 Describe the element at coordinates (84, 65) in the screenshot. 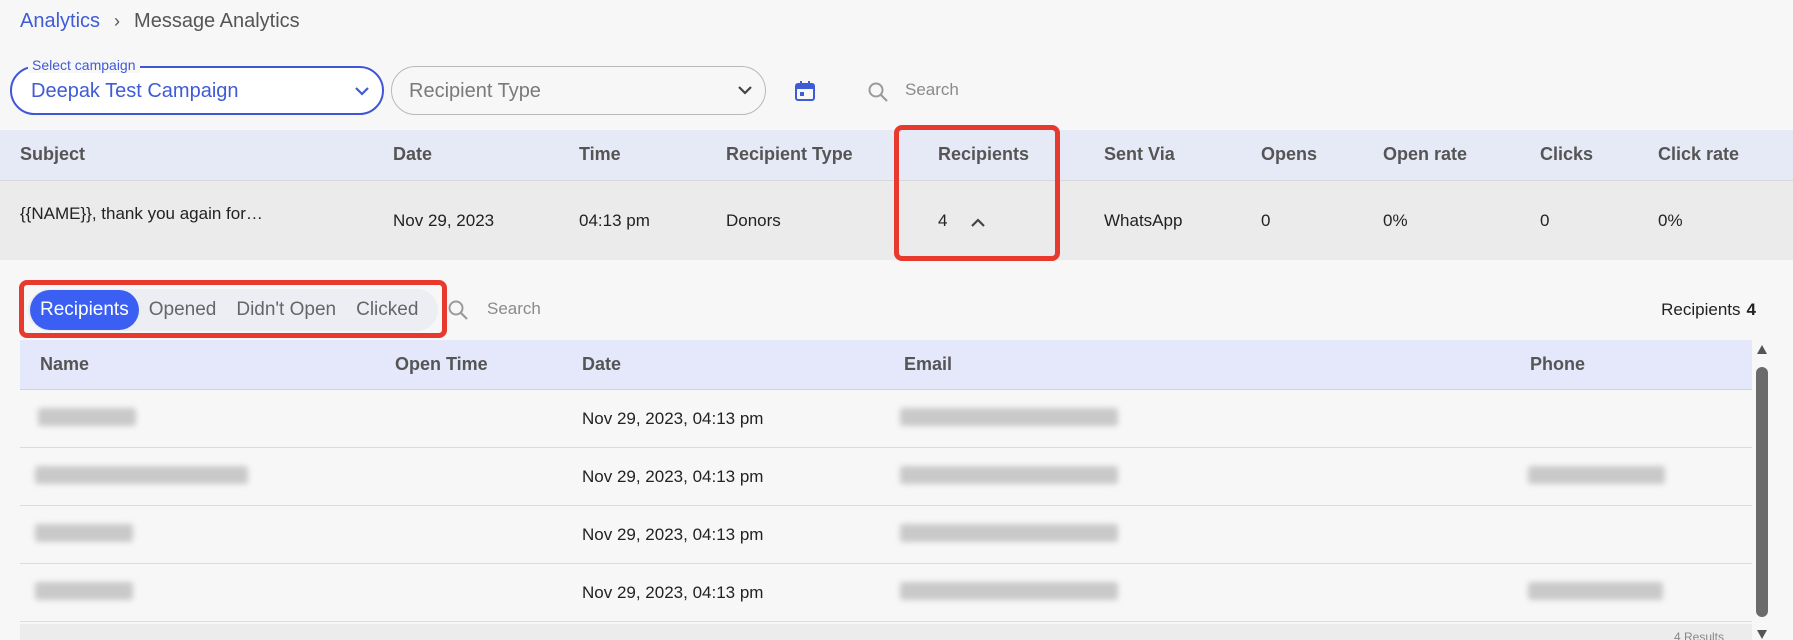

I see `campaign-select-label: Select campaign` at that location.